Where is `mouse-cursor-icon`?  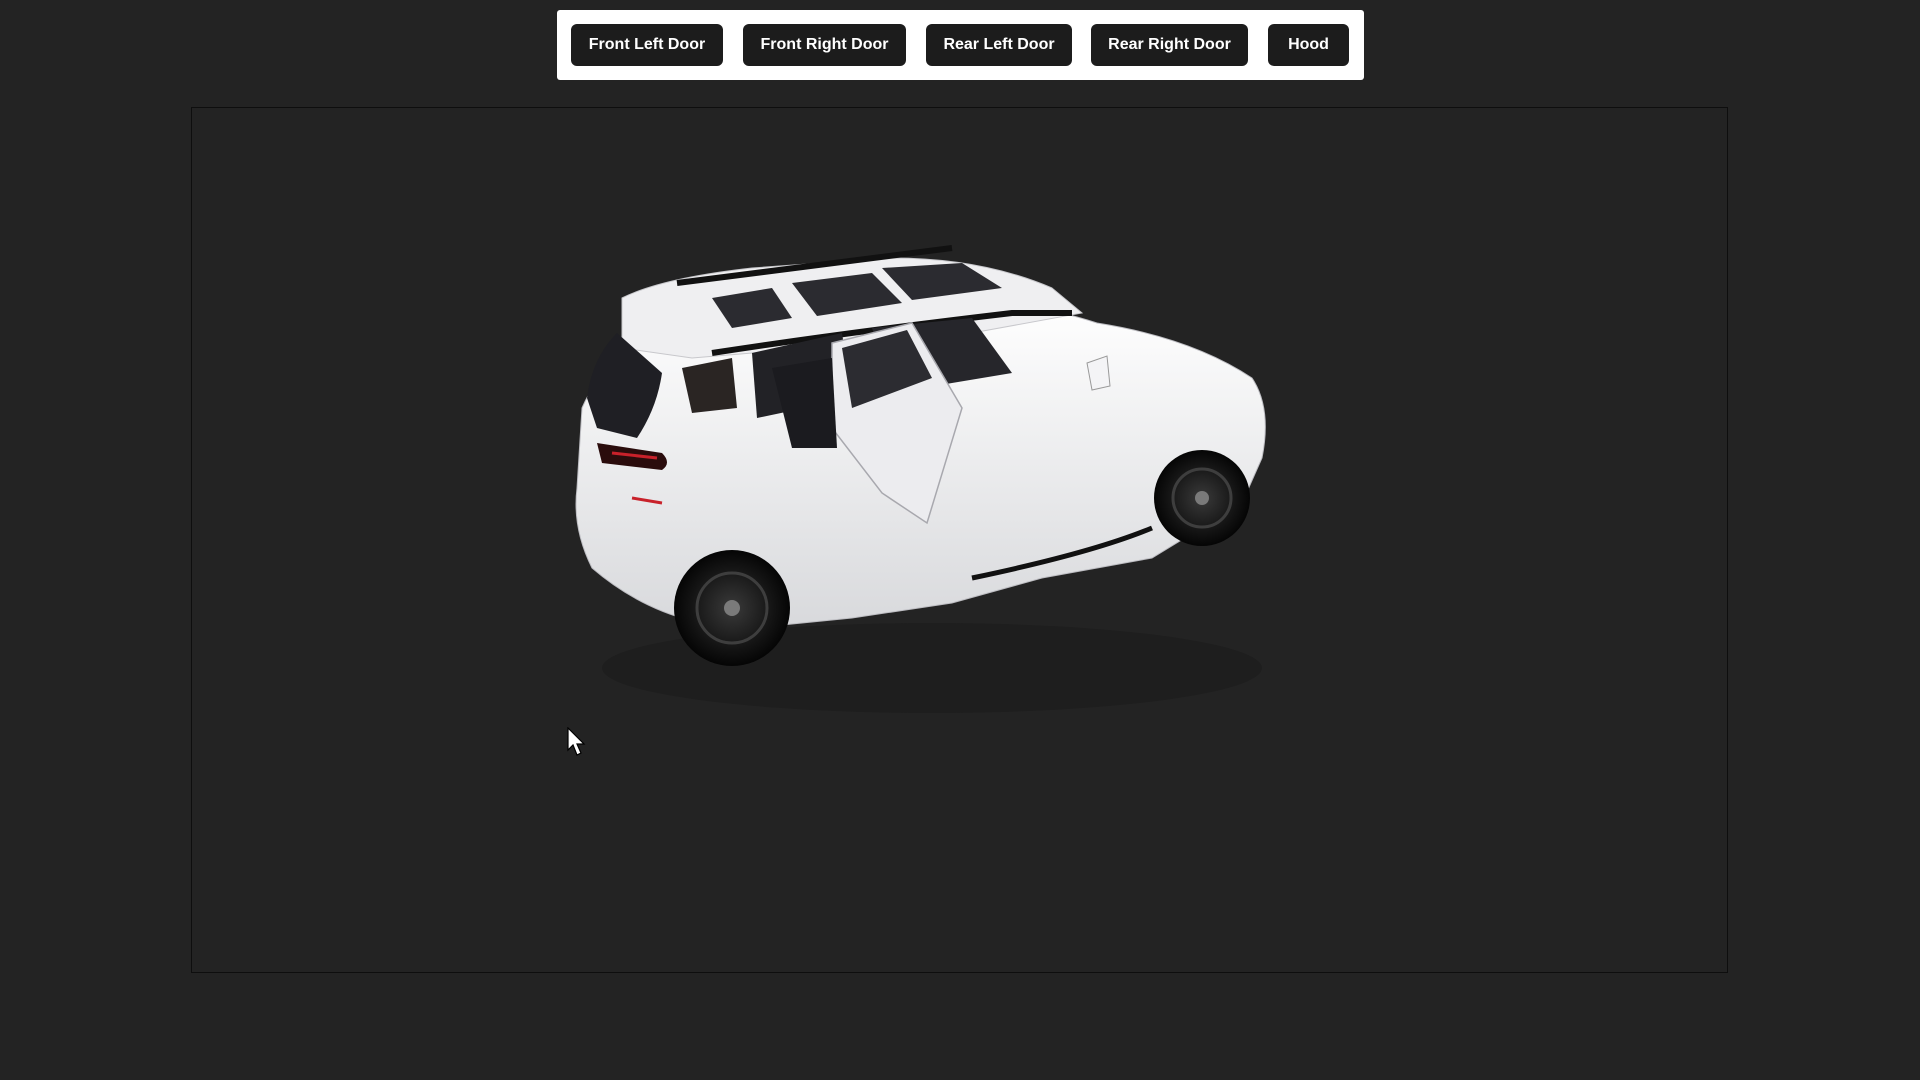 mouse-cursor-icon is located at coordinates (576, 741).